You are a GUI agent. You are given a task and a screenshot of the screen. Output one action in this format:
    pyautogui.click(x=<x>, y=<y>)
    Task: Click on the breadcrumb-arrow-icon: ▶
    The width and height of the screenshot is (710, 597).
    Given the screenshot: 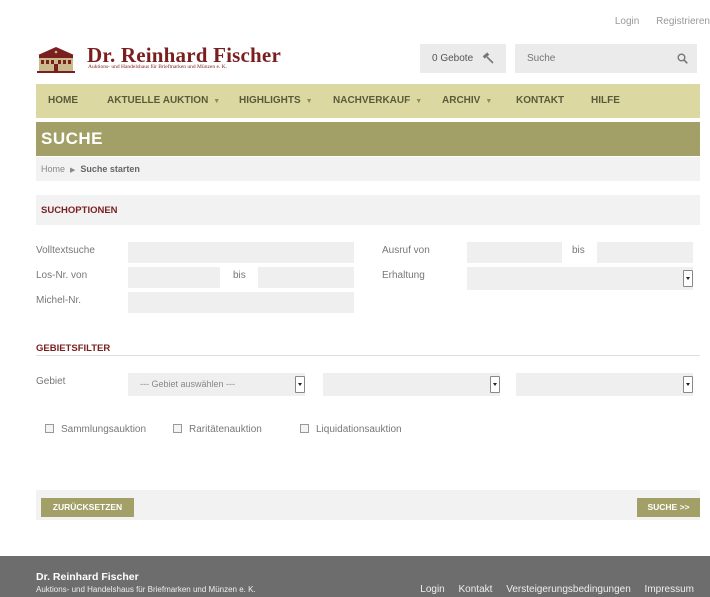 What is the action you would take?
    pyautogui.click(x=73, y=170)
    